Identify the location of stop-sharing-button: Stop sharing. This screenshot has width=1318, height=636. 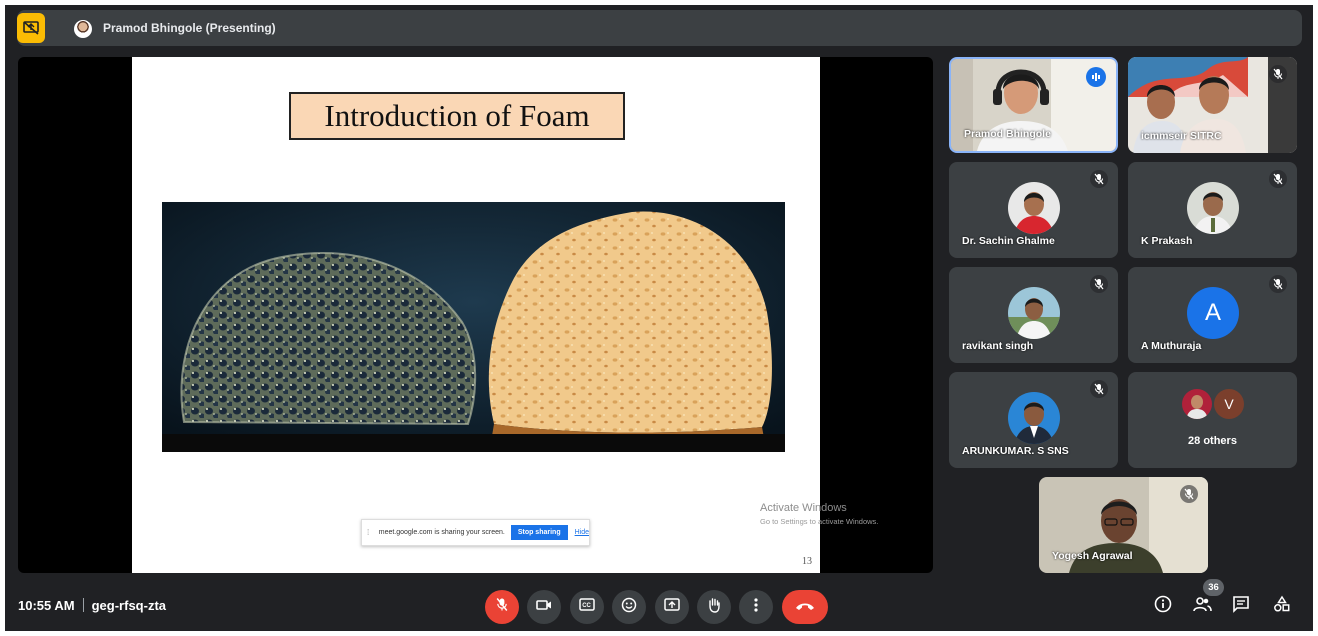
(539, 532).